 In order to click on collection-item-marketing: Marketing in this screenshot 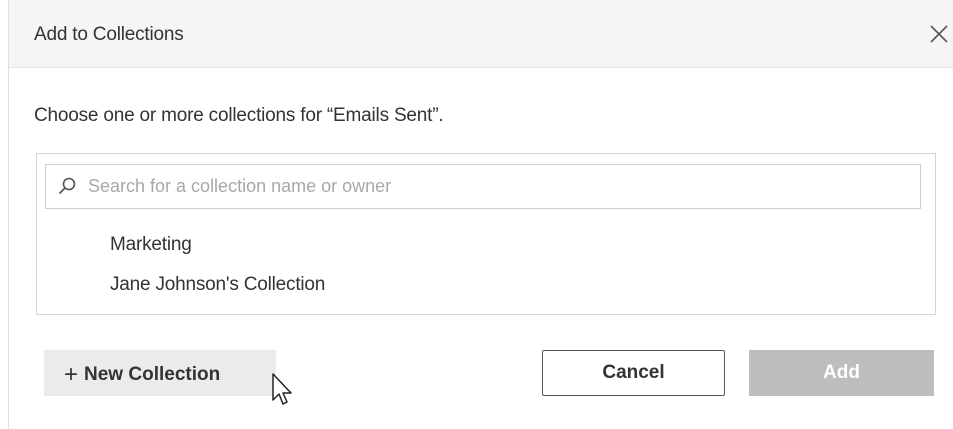, I will do `click(151, 245)`.